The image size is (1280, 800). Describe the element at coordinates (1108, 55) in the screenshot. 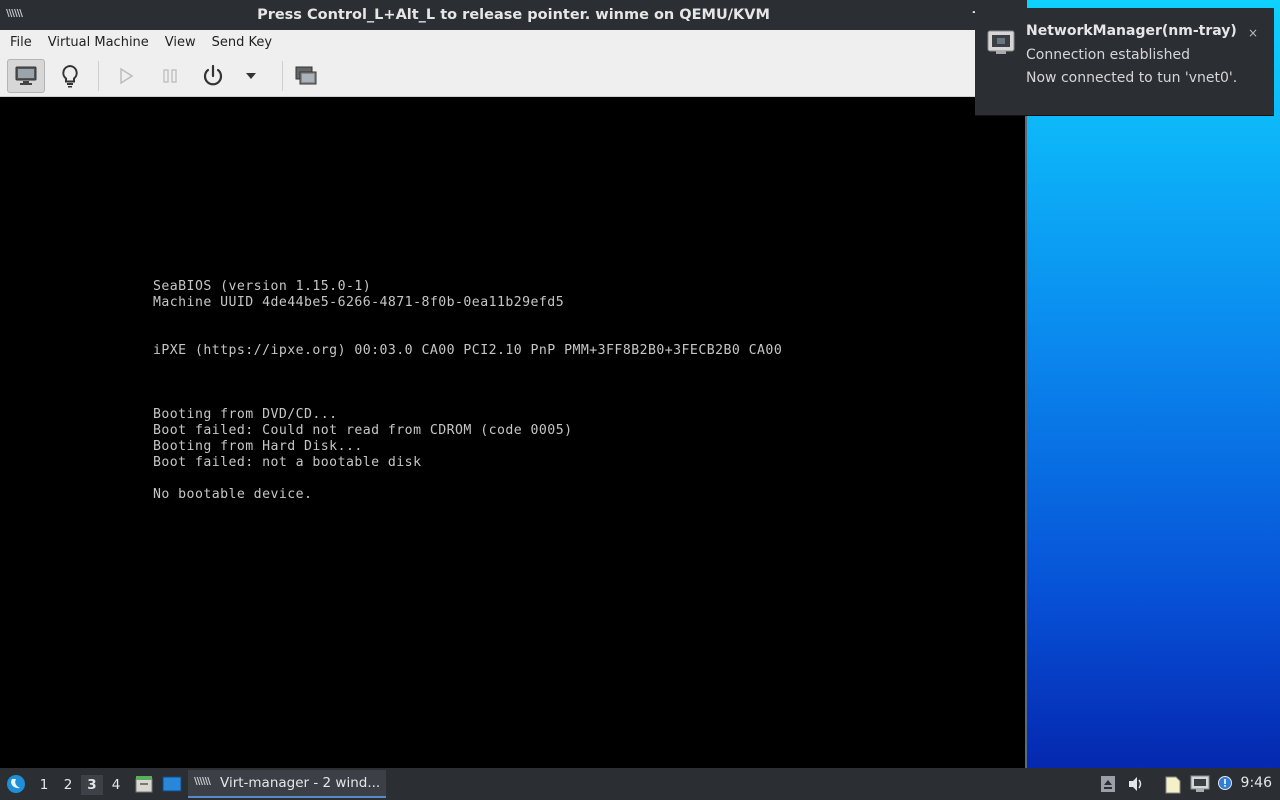

I see `notification-line-1: Connection established` at that location.